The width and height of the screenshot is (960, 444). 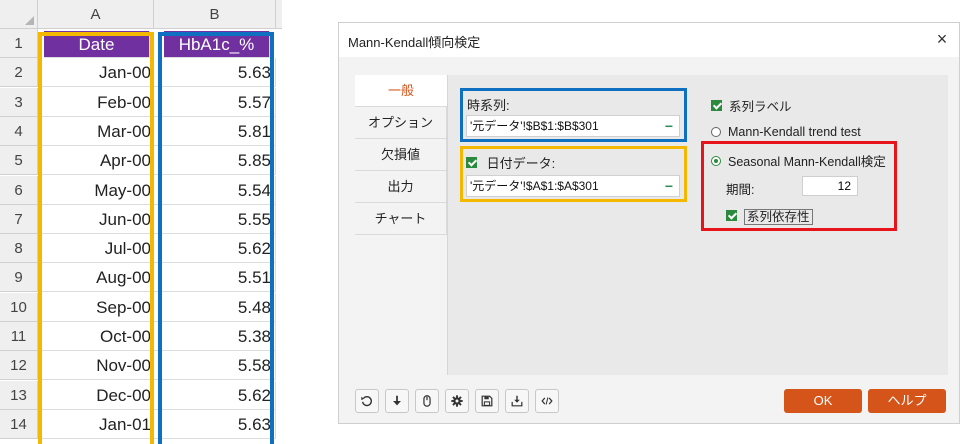 I want to click on time-series-input: '元データ'!$B$1:$B$301 −, so click(x=573, y=126).